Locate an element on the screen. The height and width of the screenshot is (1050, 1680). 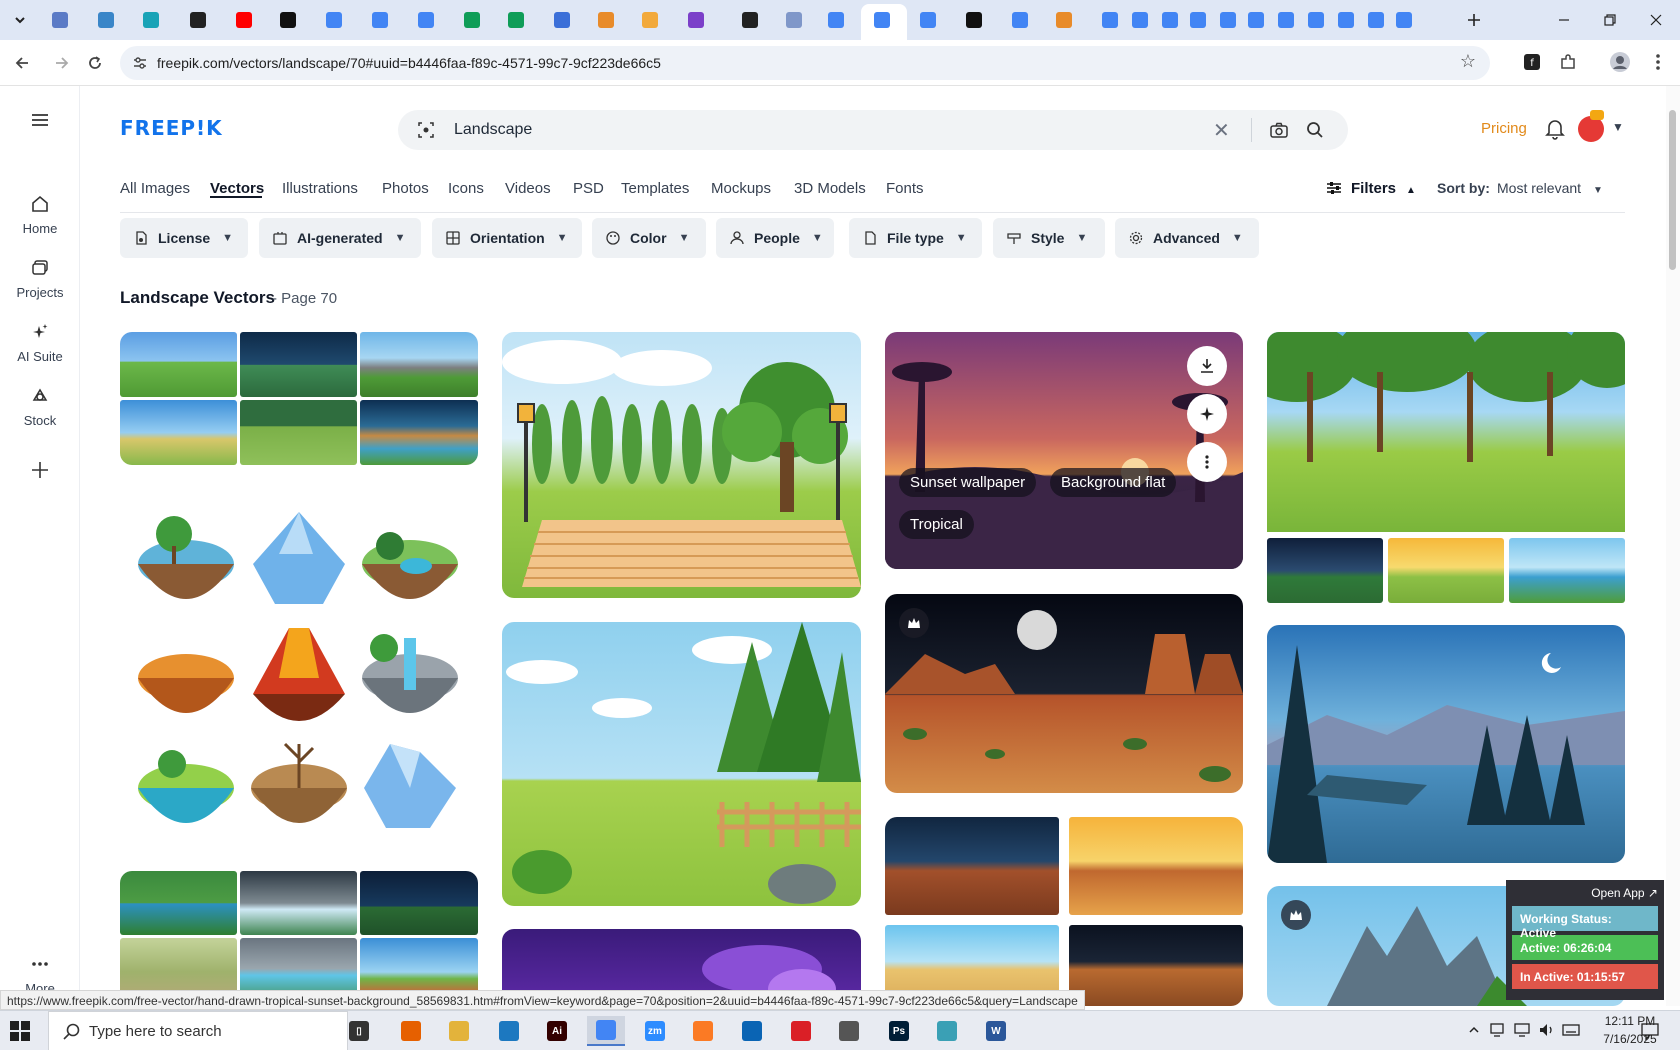
filter-license: License ▼ is located at coordinates (184, 238).